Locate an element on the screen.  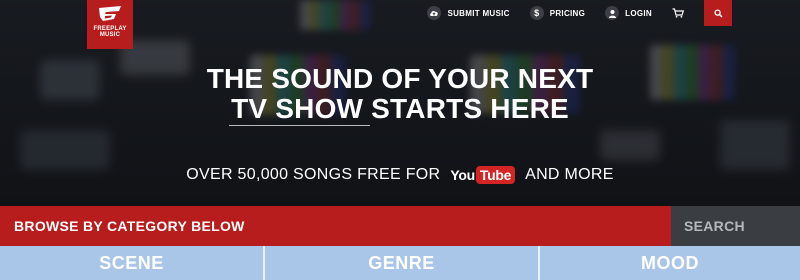
youtube-logo-you: You is located at coordinates (462, 175).